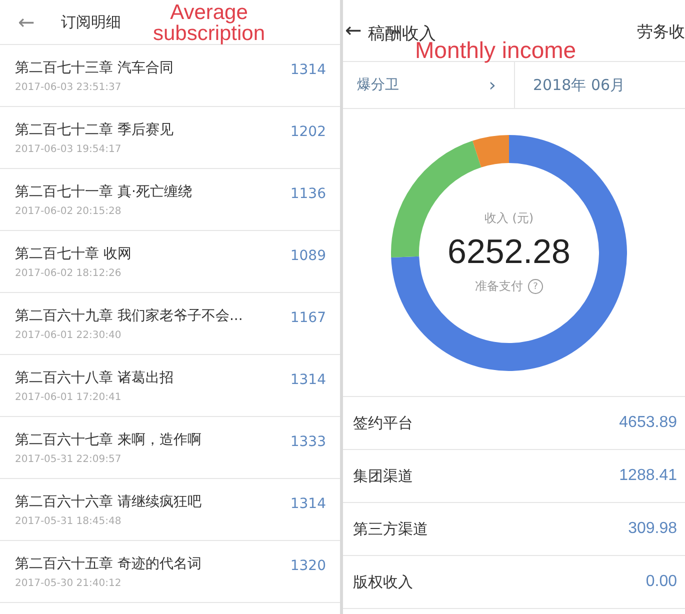  What do you see at coordinates (68, 273) in the screenshot?
I see `timestamp: 2017-06-02 18:12:26` at bounding box center [68, 273].